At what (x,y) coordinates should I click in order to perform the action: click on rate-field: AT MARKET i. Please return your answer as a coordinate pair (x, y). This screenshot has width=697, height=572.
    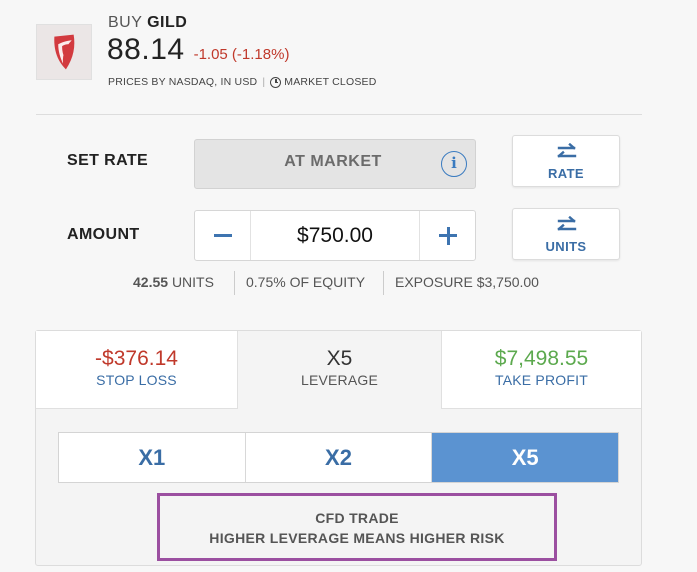
    Looking at the image, I should click on (335, 164).